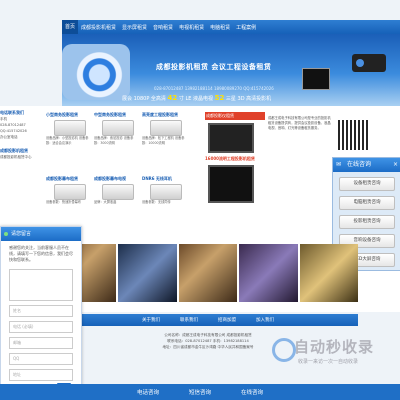 Image resolution: width=400 pixels, height=400 pixels. Describe the element at coordinates (98, 27) in the screenshot. I see `nav-item-projector: 成都投影机租赁` at that location.